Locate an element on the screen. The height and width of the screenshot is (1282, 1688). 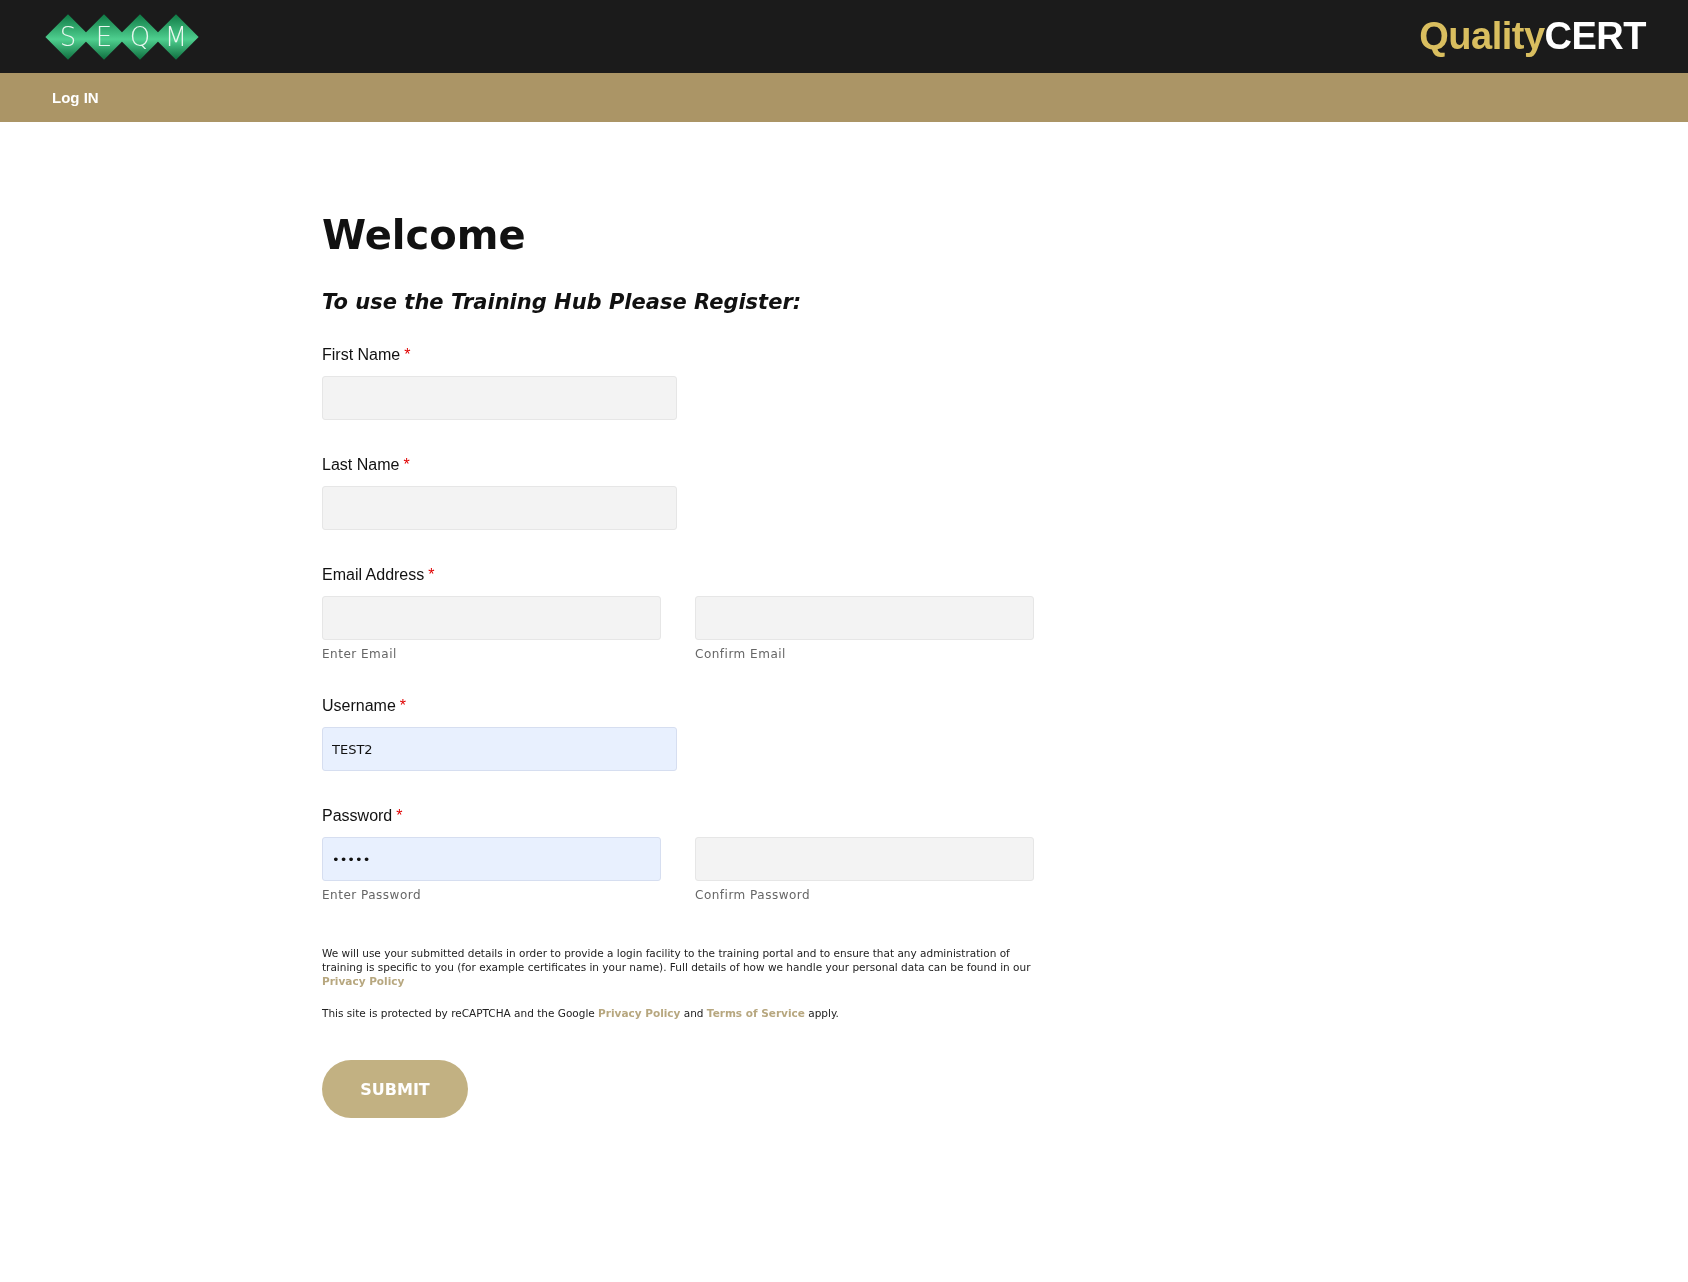
field-label: Email Address * is located at coordinates (379, 575).